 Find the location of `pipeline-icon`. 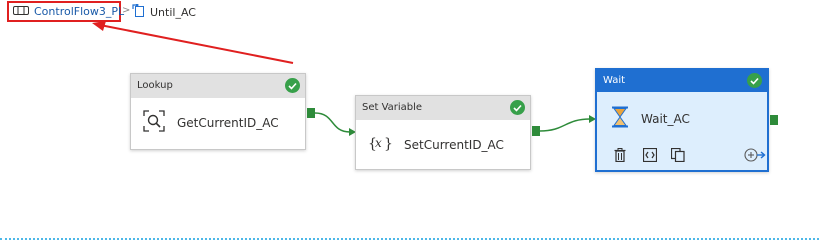

pipeline-icon is located at coordinates (21, 12).